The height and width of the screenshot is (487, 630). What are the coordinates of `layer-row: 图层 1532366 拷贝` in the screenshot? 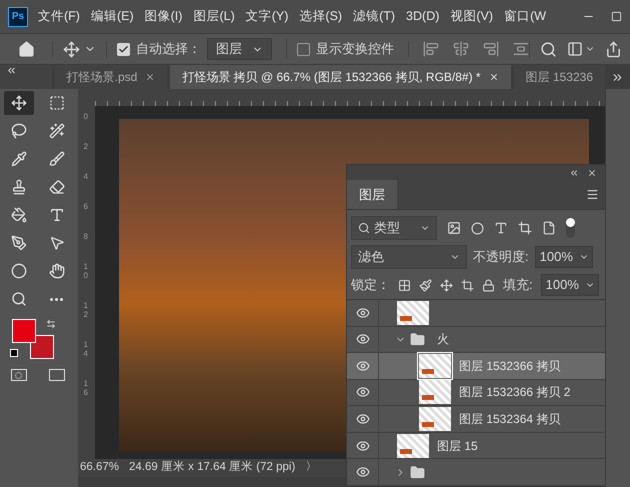 It's located at (476, 366).